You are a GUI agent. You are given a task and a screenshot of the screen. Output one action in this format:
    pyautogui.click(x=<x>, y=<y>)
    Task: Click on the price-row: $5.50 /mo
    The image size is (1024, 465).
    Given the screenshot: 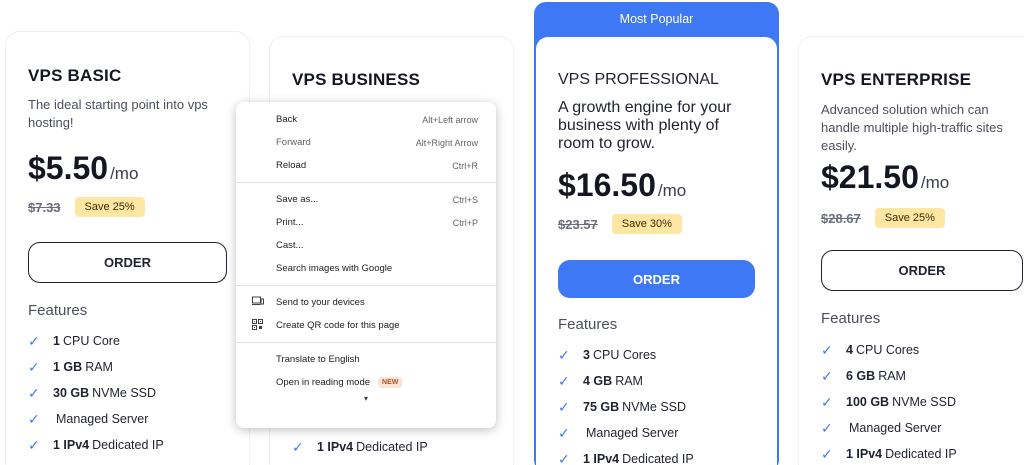 What is the action you would take?
    pyautogui.click(x=127, y=168)
    